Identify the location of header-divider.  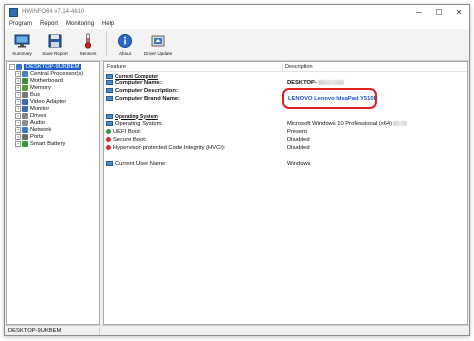
(285, 71).